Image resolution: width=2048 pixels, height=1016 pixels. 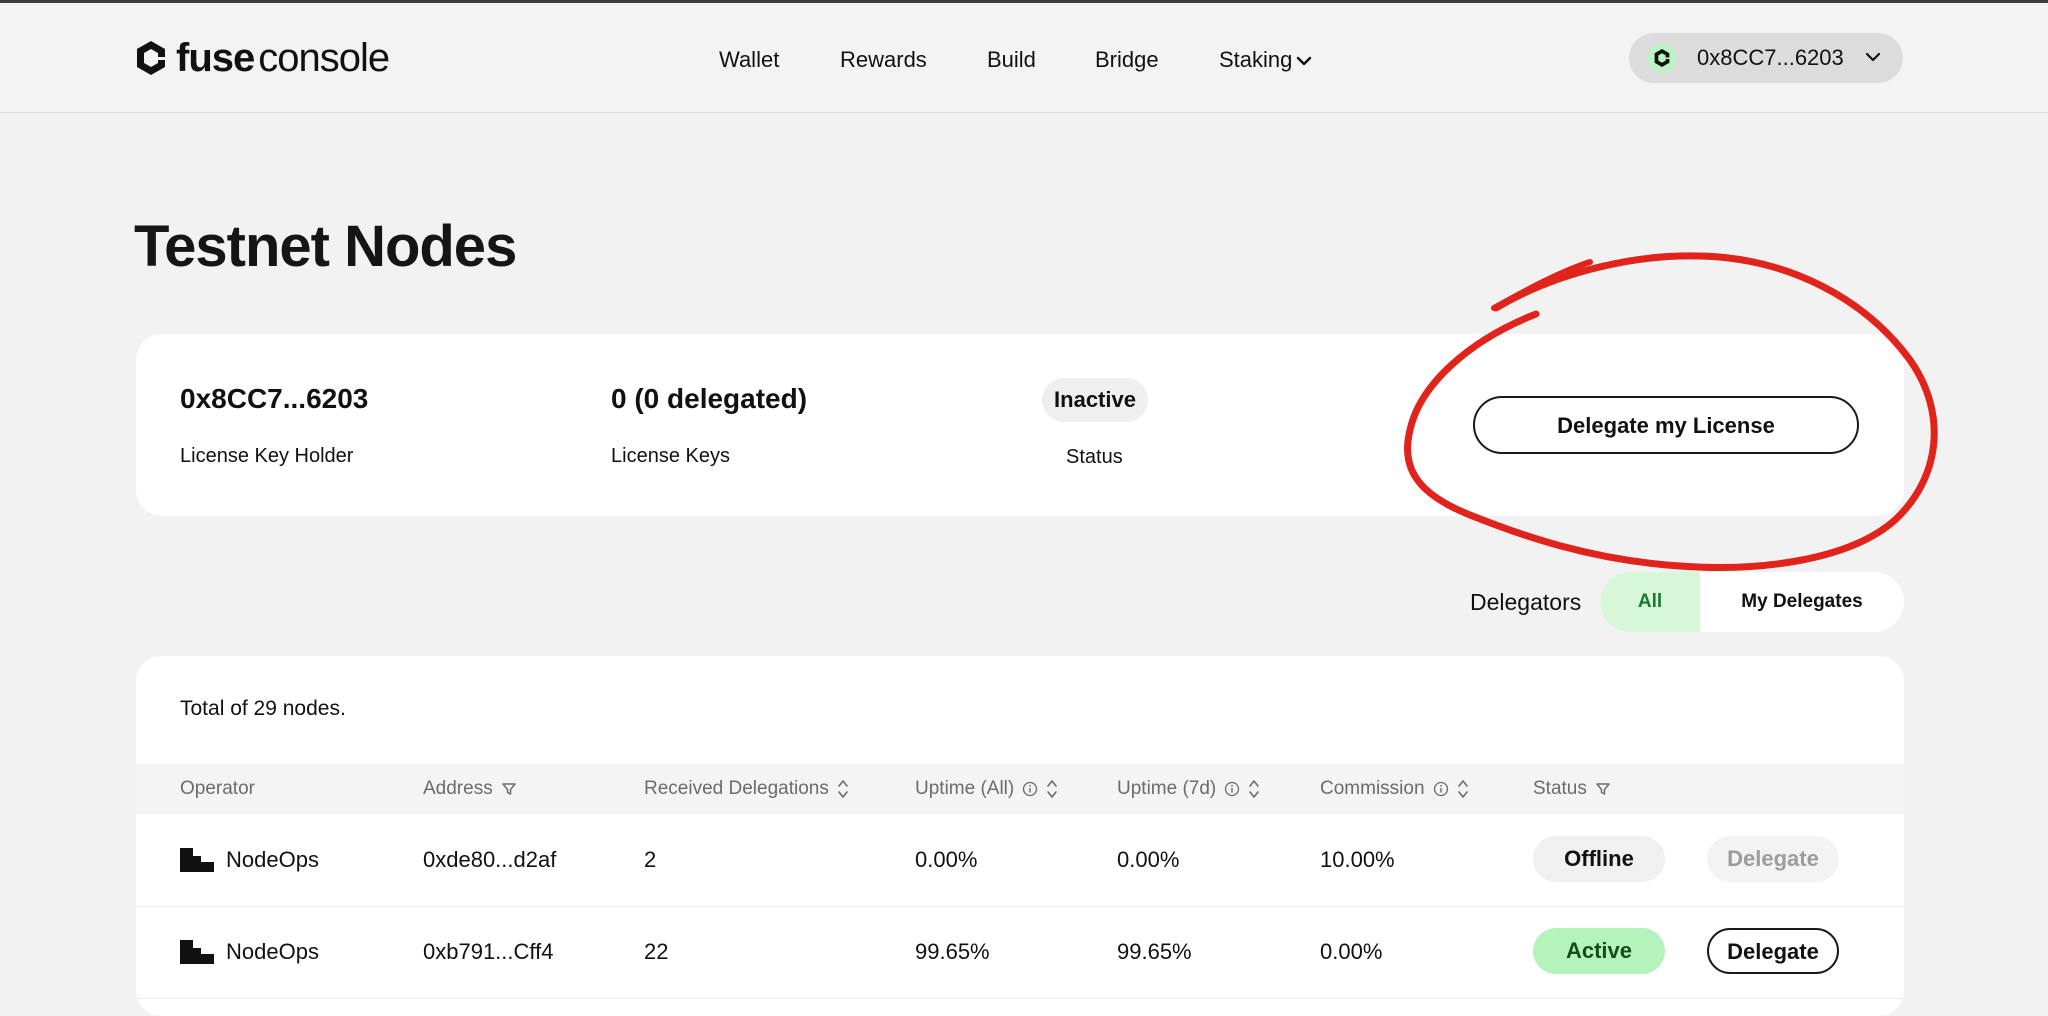 I want to click on nav-staking-label: Staking, so click(x=1256, y=59).